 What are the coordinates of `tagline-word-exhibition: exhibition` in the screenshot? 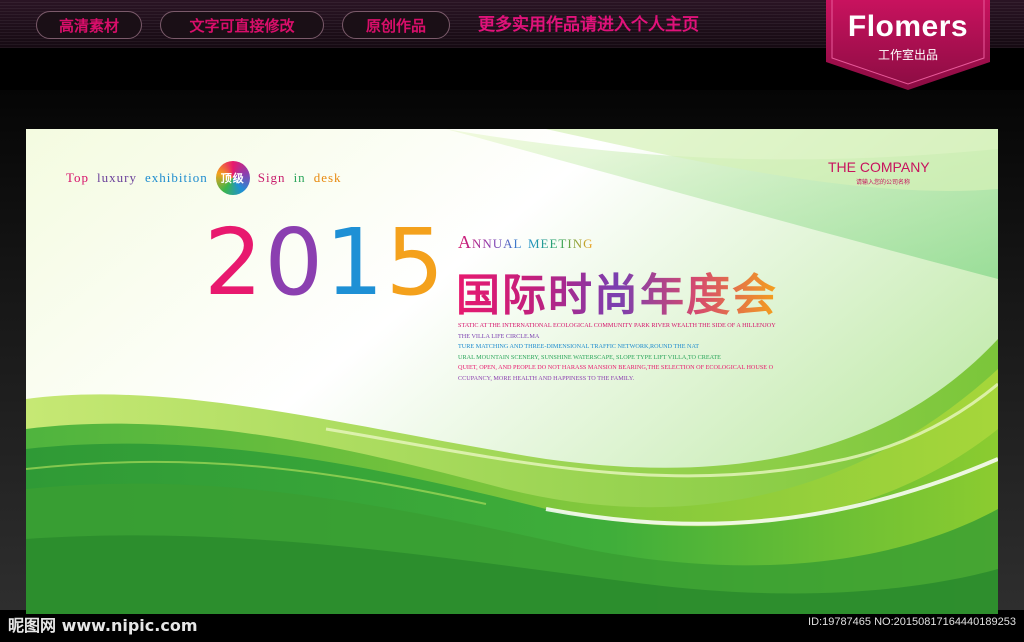 It's located at (176, 177).